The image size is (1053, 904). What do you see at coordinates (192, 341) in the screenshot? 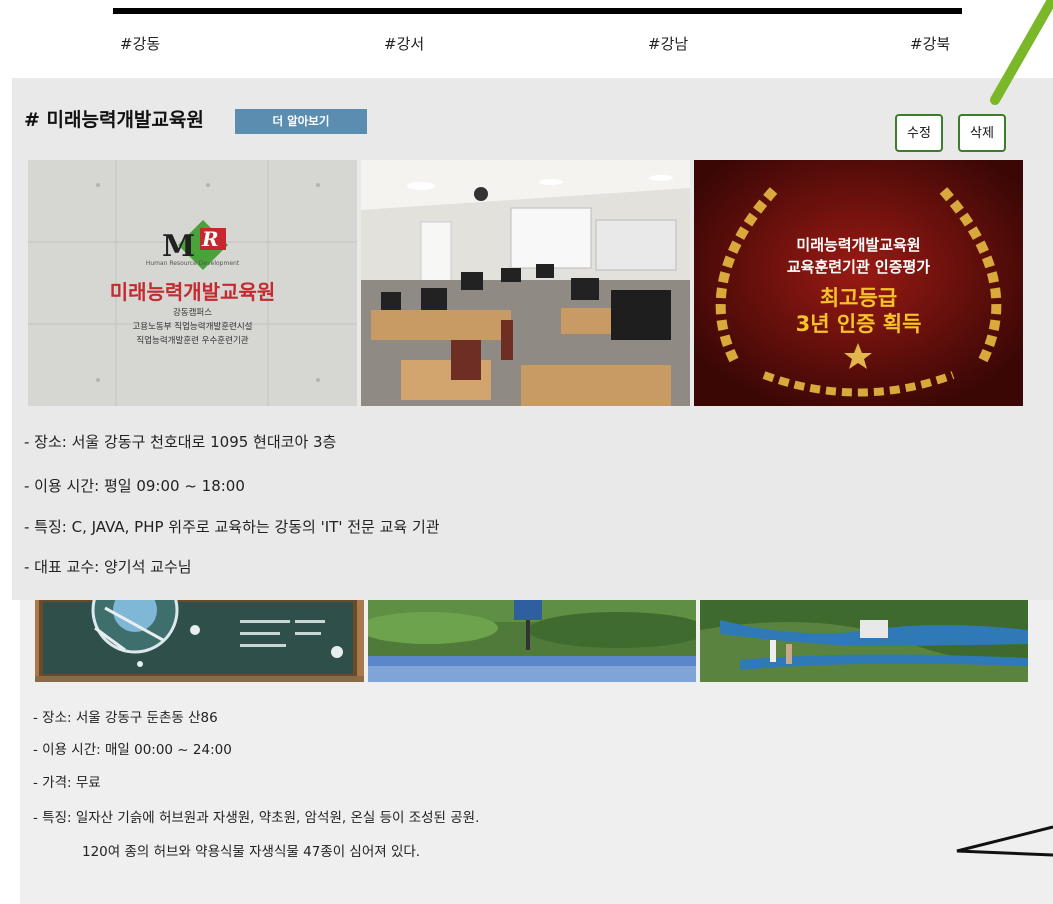
I see `academy-sign-line2: 직업능력개발훈련 우수훈련기관` at bounding box center [192, 341].